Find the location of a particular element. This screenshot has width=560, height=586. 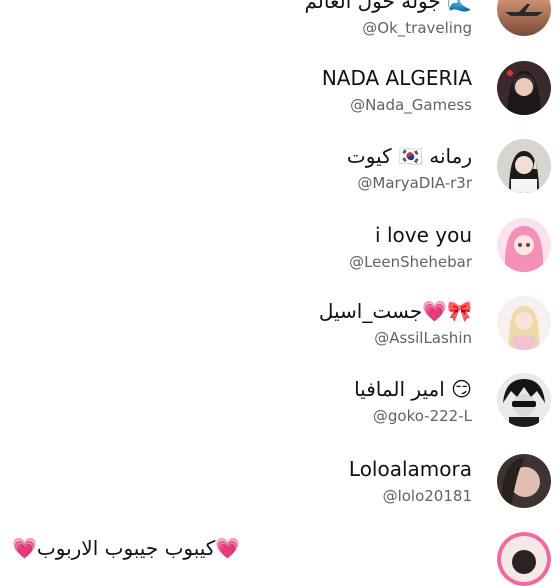

follower-handle: @Ok_traveling is located at coordinates (417, 28).